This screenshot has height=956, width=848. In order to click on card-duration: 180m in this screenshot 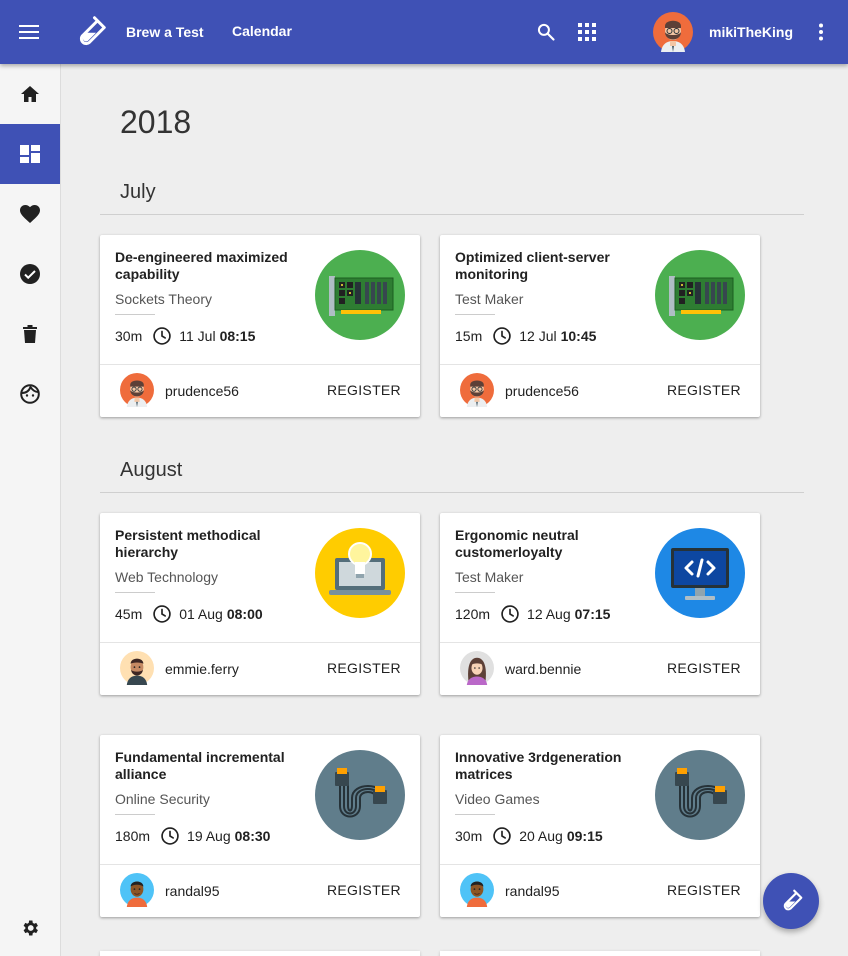, I will do `click(133, 836)`.